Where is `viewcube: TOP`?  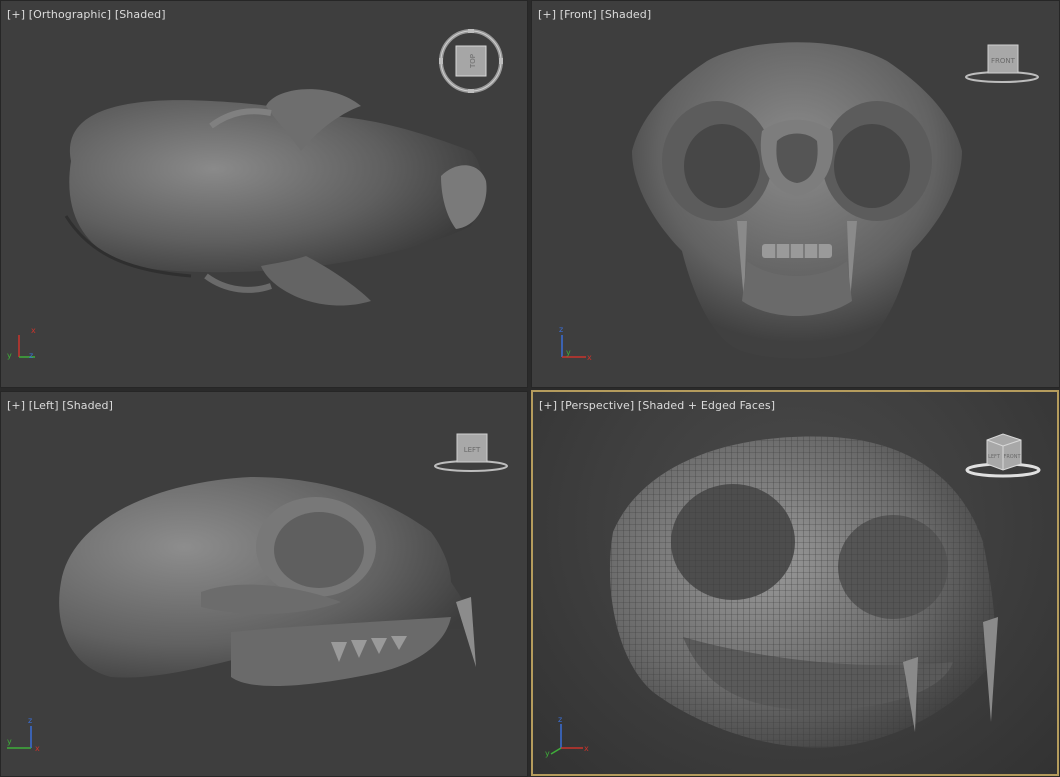 viewcube: TOP is located at coordinates (475, 61).